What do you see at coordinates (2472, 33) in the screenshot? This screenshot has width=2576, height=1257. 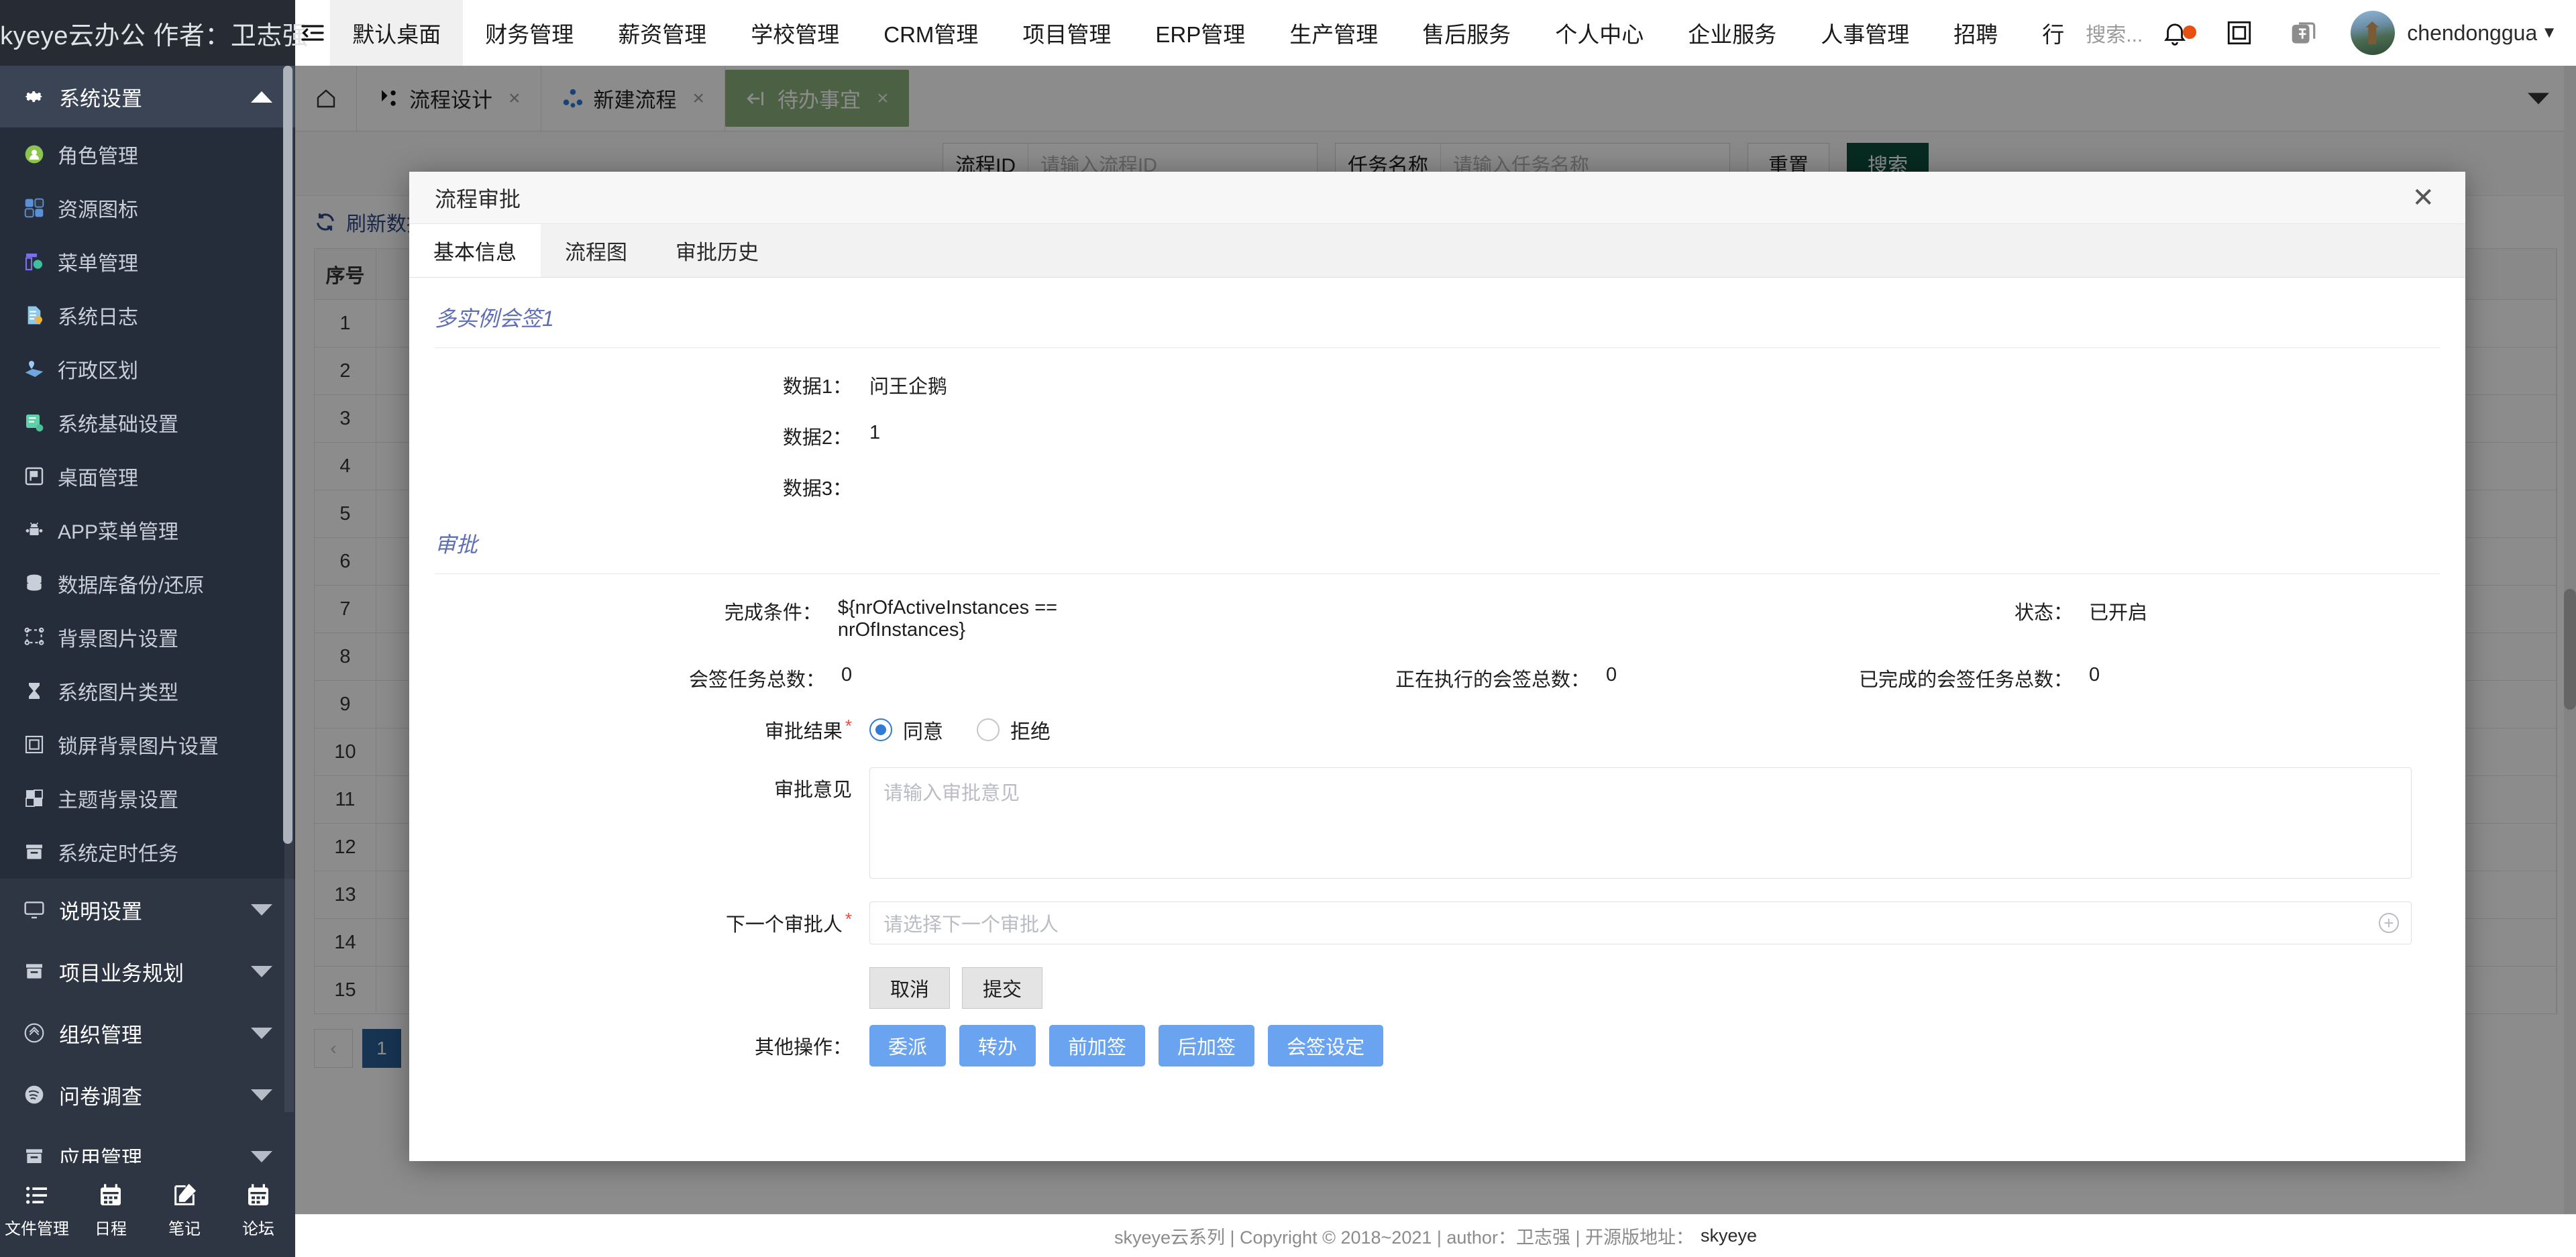 I see `username-label: chendonggua` at bounding box center [2472, 33].